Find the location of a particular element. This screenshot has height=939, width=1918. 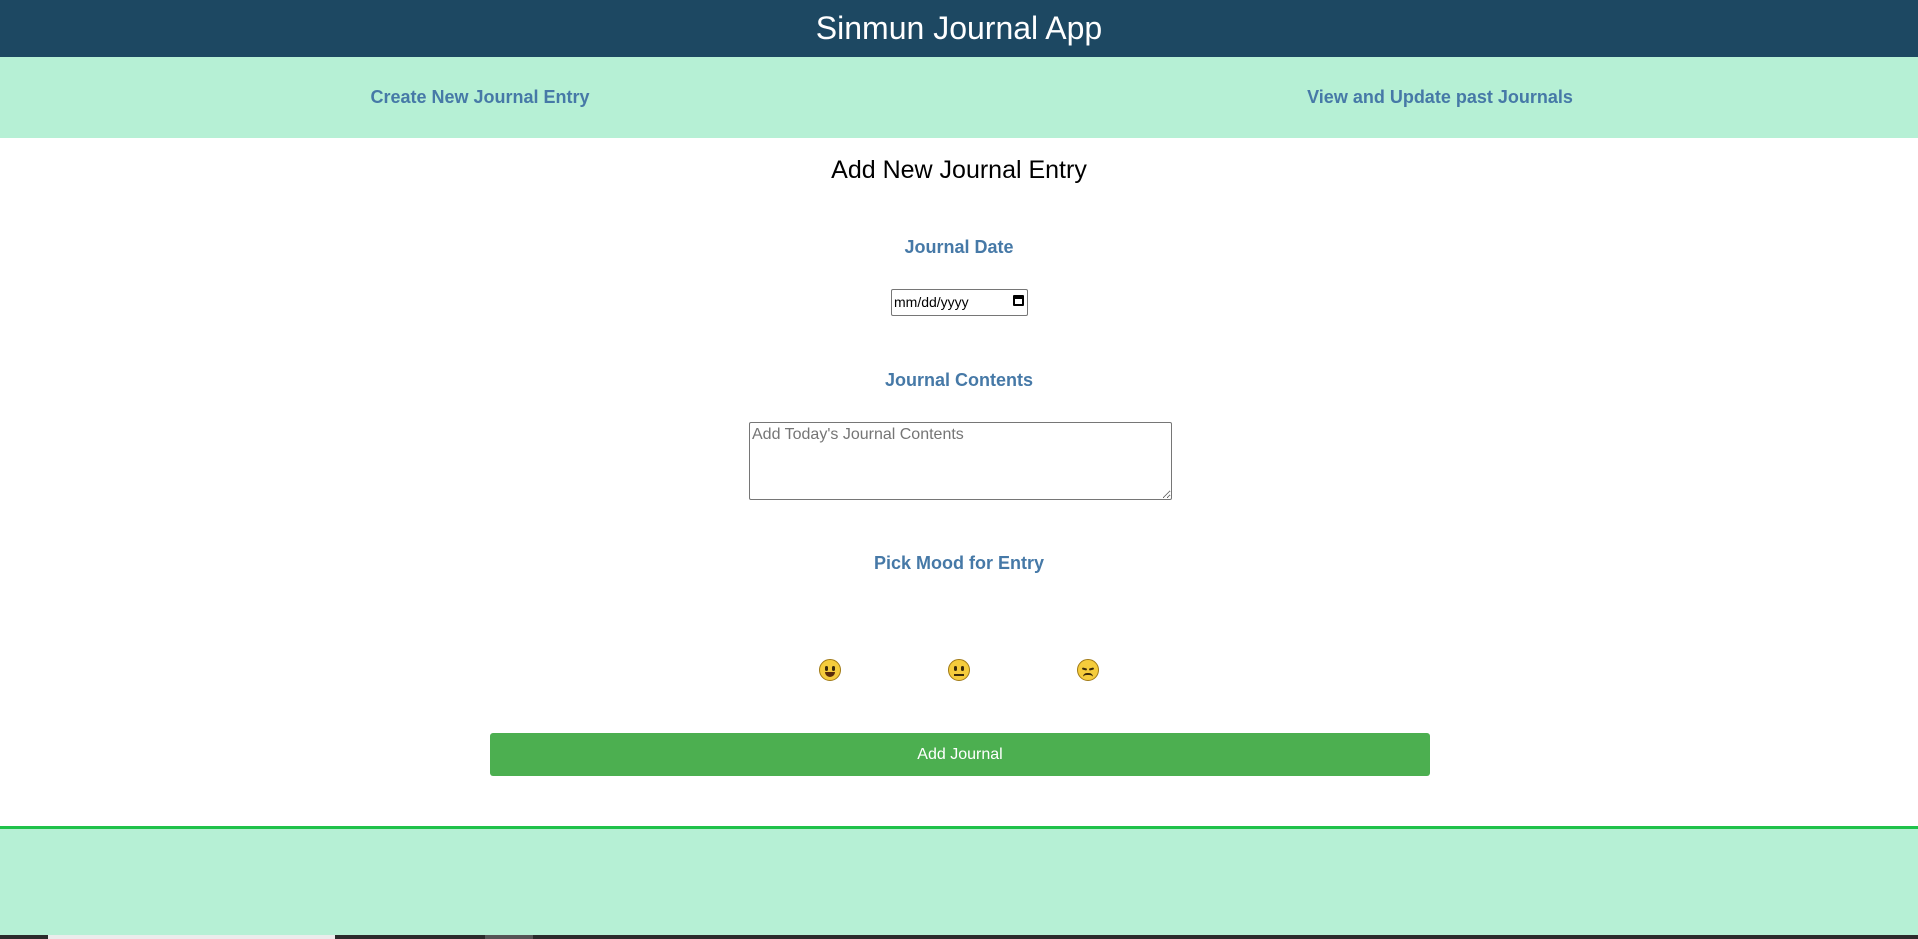

app-header: Sinmun Journal App is located at coordinates (959, 28).